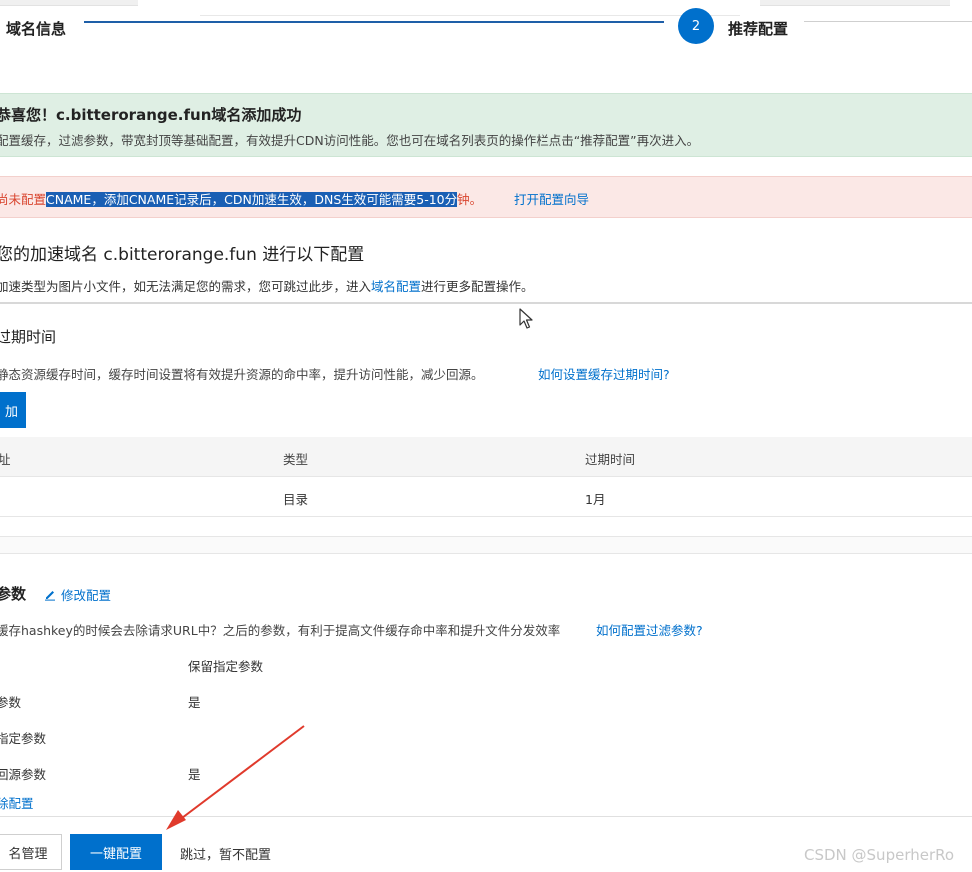 Image resolution: width=972 pixels, height=872 pixels. What do you see at coordinates (252, 199) in the screenshot?
I see `warning-selected-text: CNAME，添加CNAME记录后，CDN加速生效，DNS生效可能需要5-10分` at bounding box center [252, 199].